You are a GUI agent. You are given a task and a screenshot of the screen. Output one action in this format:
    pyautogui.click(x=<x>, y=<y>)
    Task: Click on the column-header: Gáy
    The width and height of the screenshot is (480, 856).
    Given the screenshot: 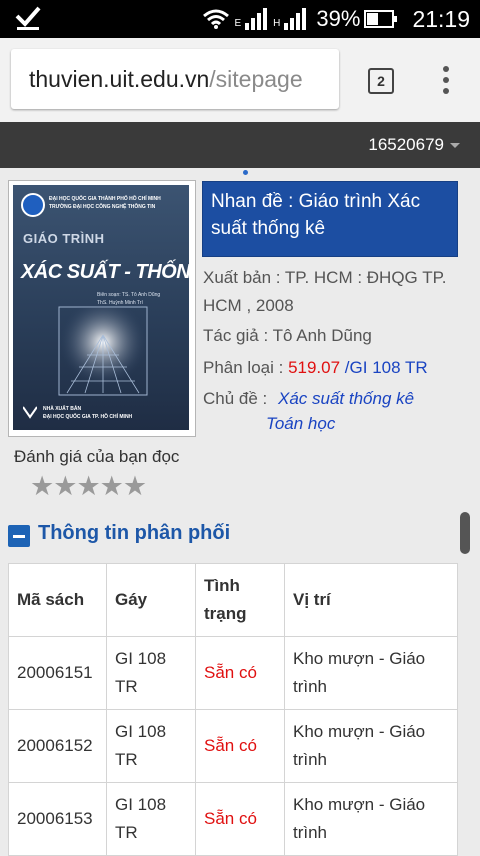 What is the action you would take?
    pyautogui.click(x=151, y=600)
    